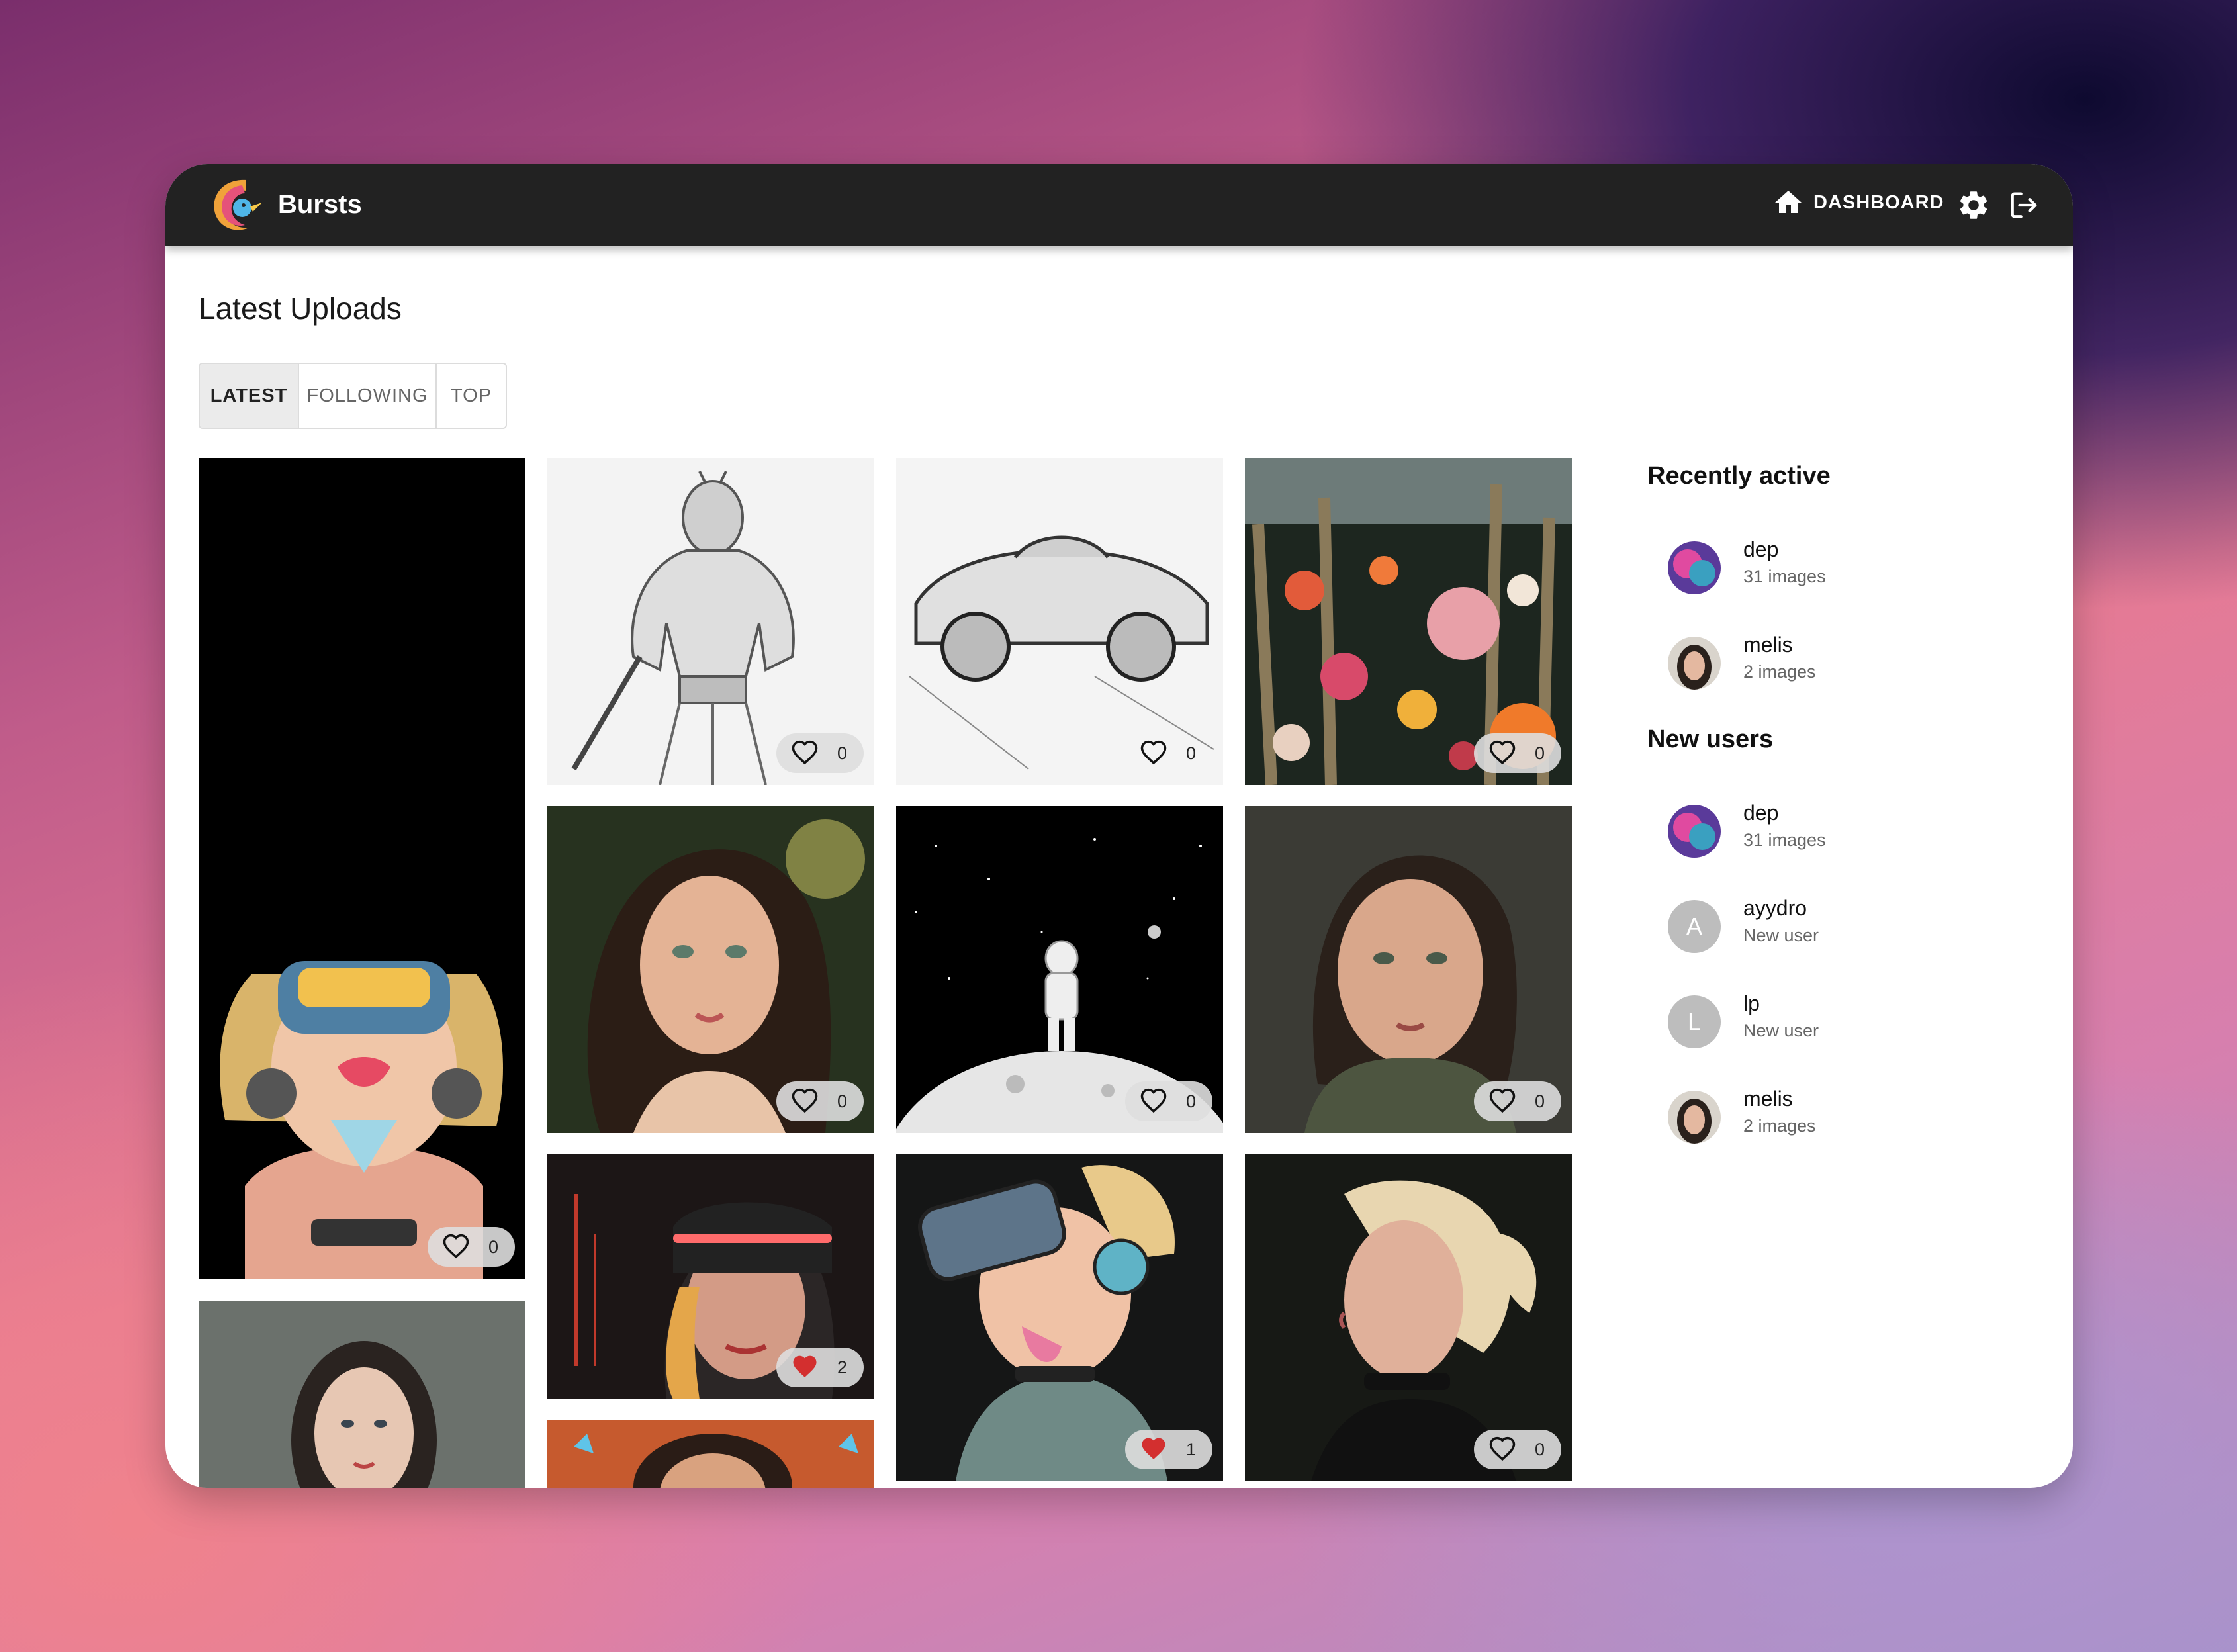  I want to click on vr-headset-girl-image, so click(362, 868).